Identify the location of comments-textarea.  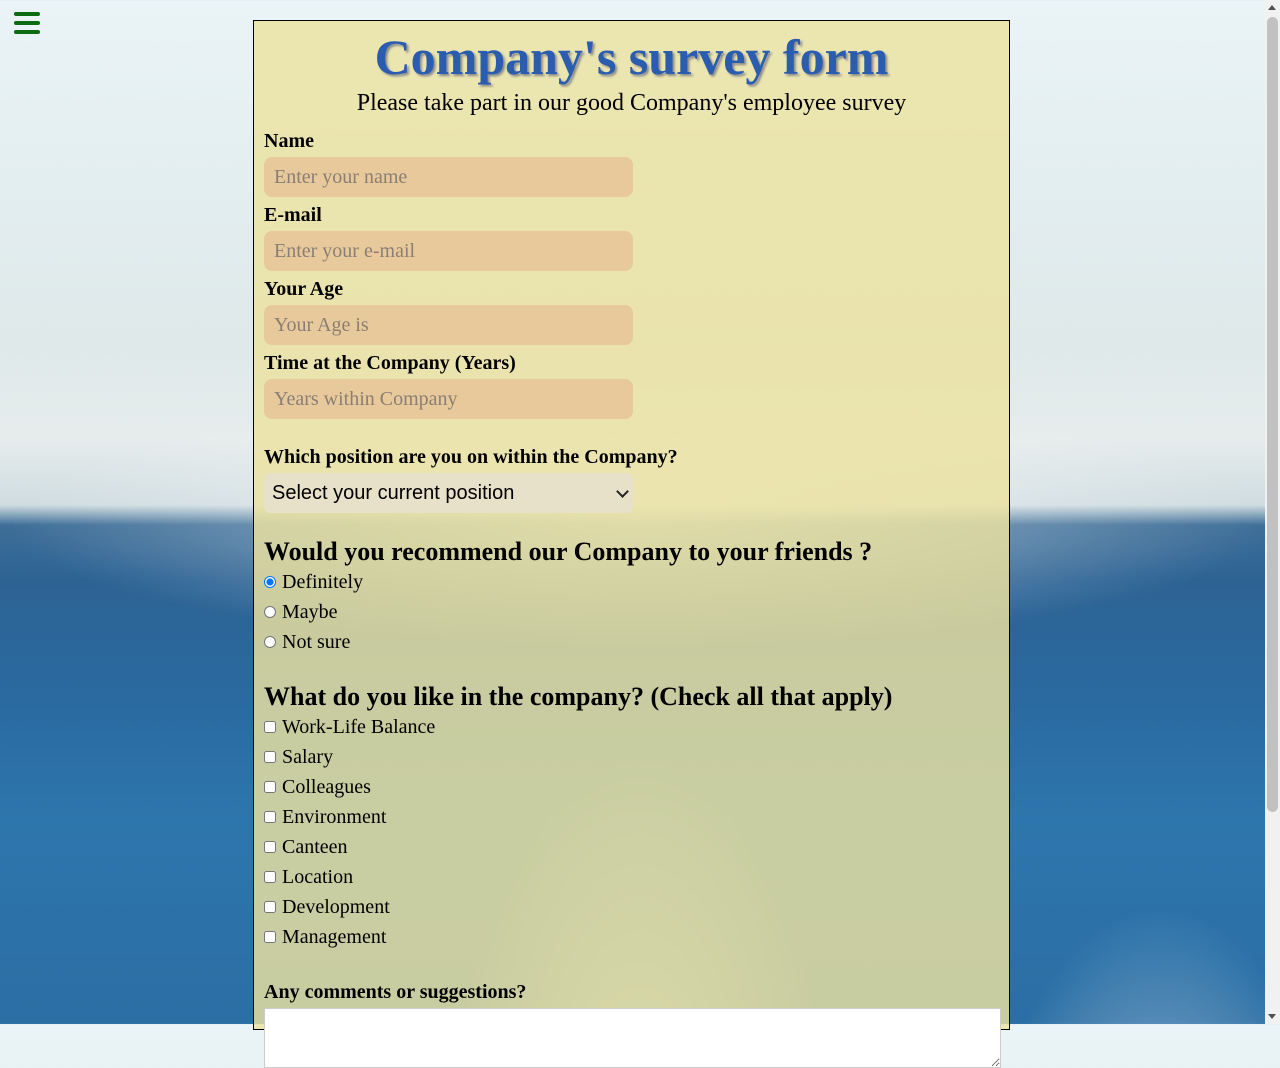
(632, 1038).